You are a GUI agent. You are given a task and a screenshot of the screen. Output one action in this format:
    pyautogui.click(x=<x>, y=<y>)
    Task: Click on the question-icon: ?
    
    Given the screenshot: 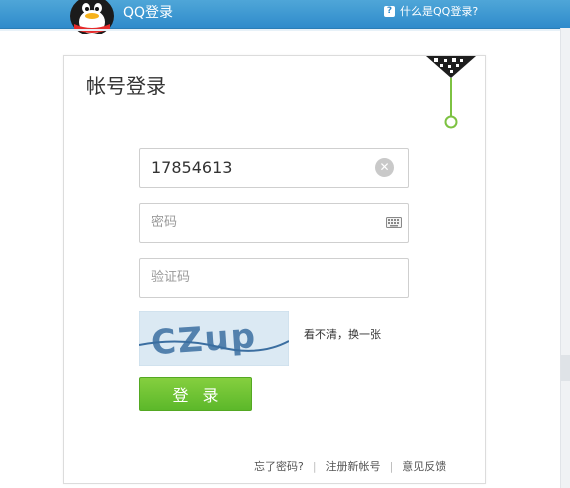 What is the action you would take?
    pyautogui.click(x=389, y=11)
    